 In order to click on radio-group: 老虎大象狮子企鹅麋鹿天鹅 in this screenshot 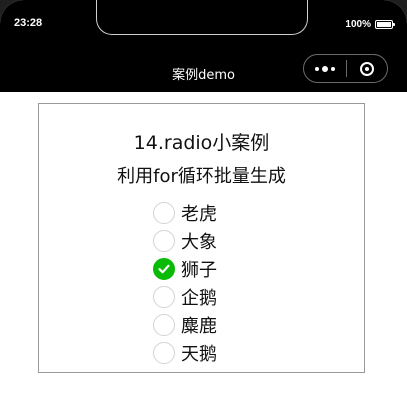, I will do `click(185, 283)`.